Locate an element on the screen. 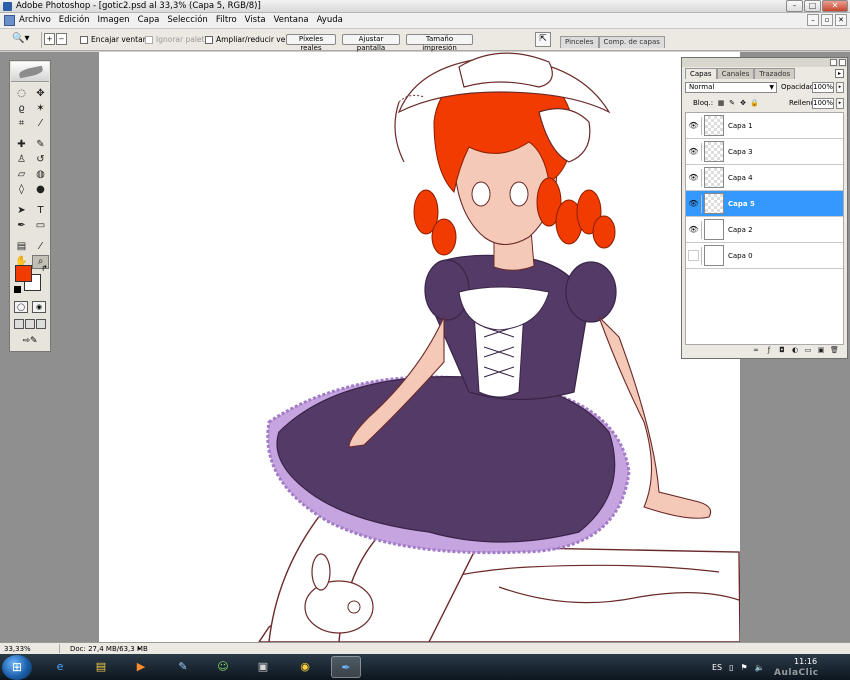 This screenshot has height=680, width=850. toolbox-header is located at coordinates (30, 72).